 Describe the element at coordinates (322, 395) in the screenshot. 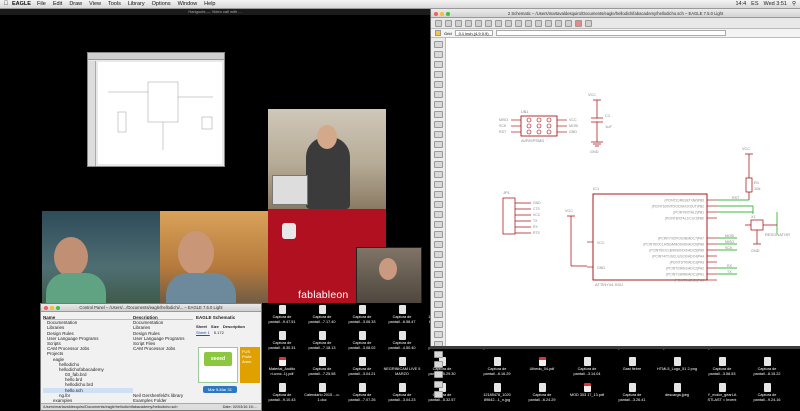

I see `desktop-file: Calendario 2015 ...o-1.doc` at that location.